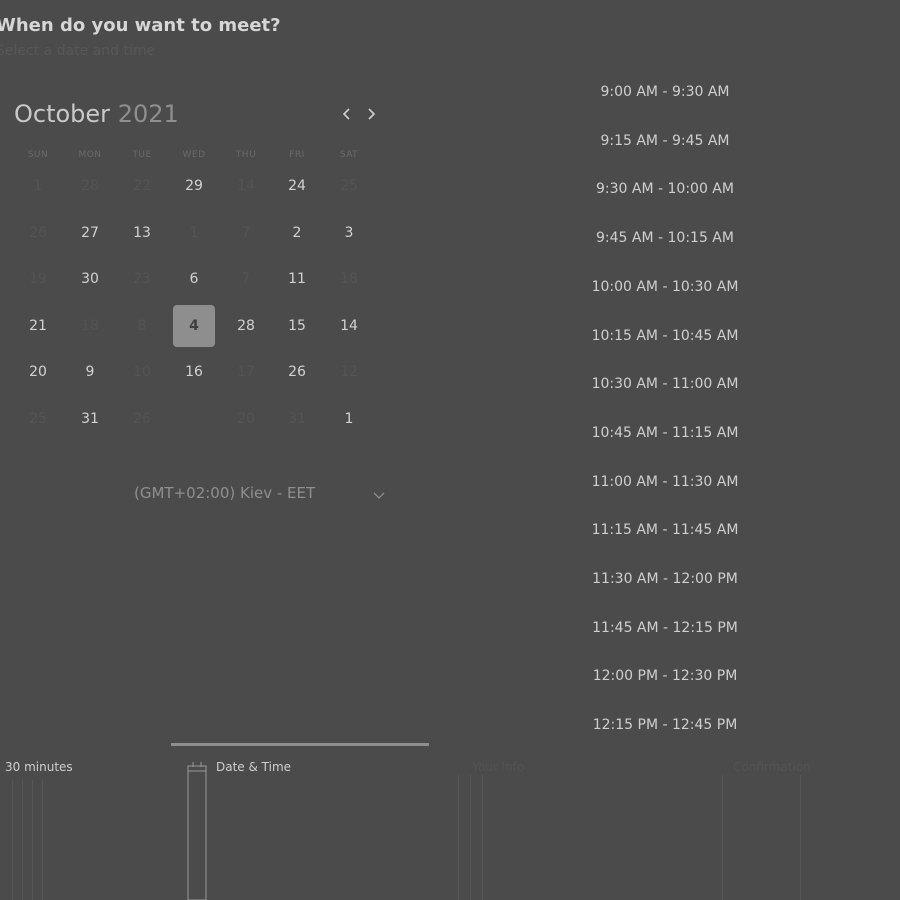  Describe the element at coordinates (38, 155) in the screenshot. I see `weekday-header: SUN` at that location.